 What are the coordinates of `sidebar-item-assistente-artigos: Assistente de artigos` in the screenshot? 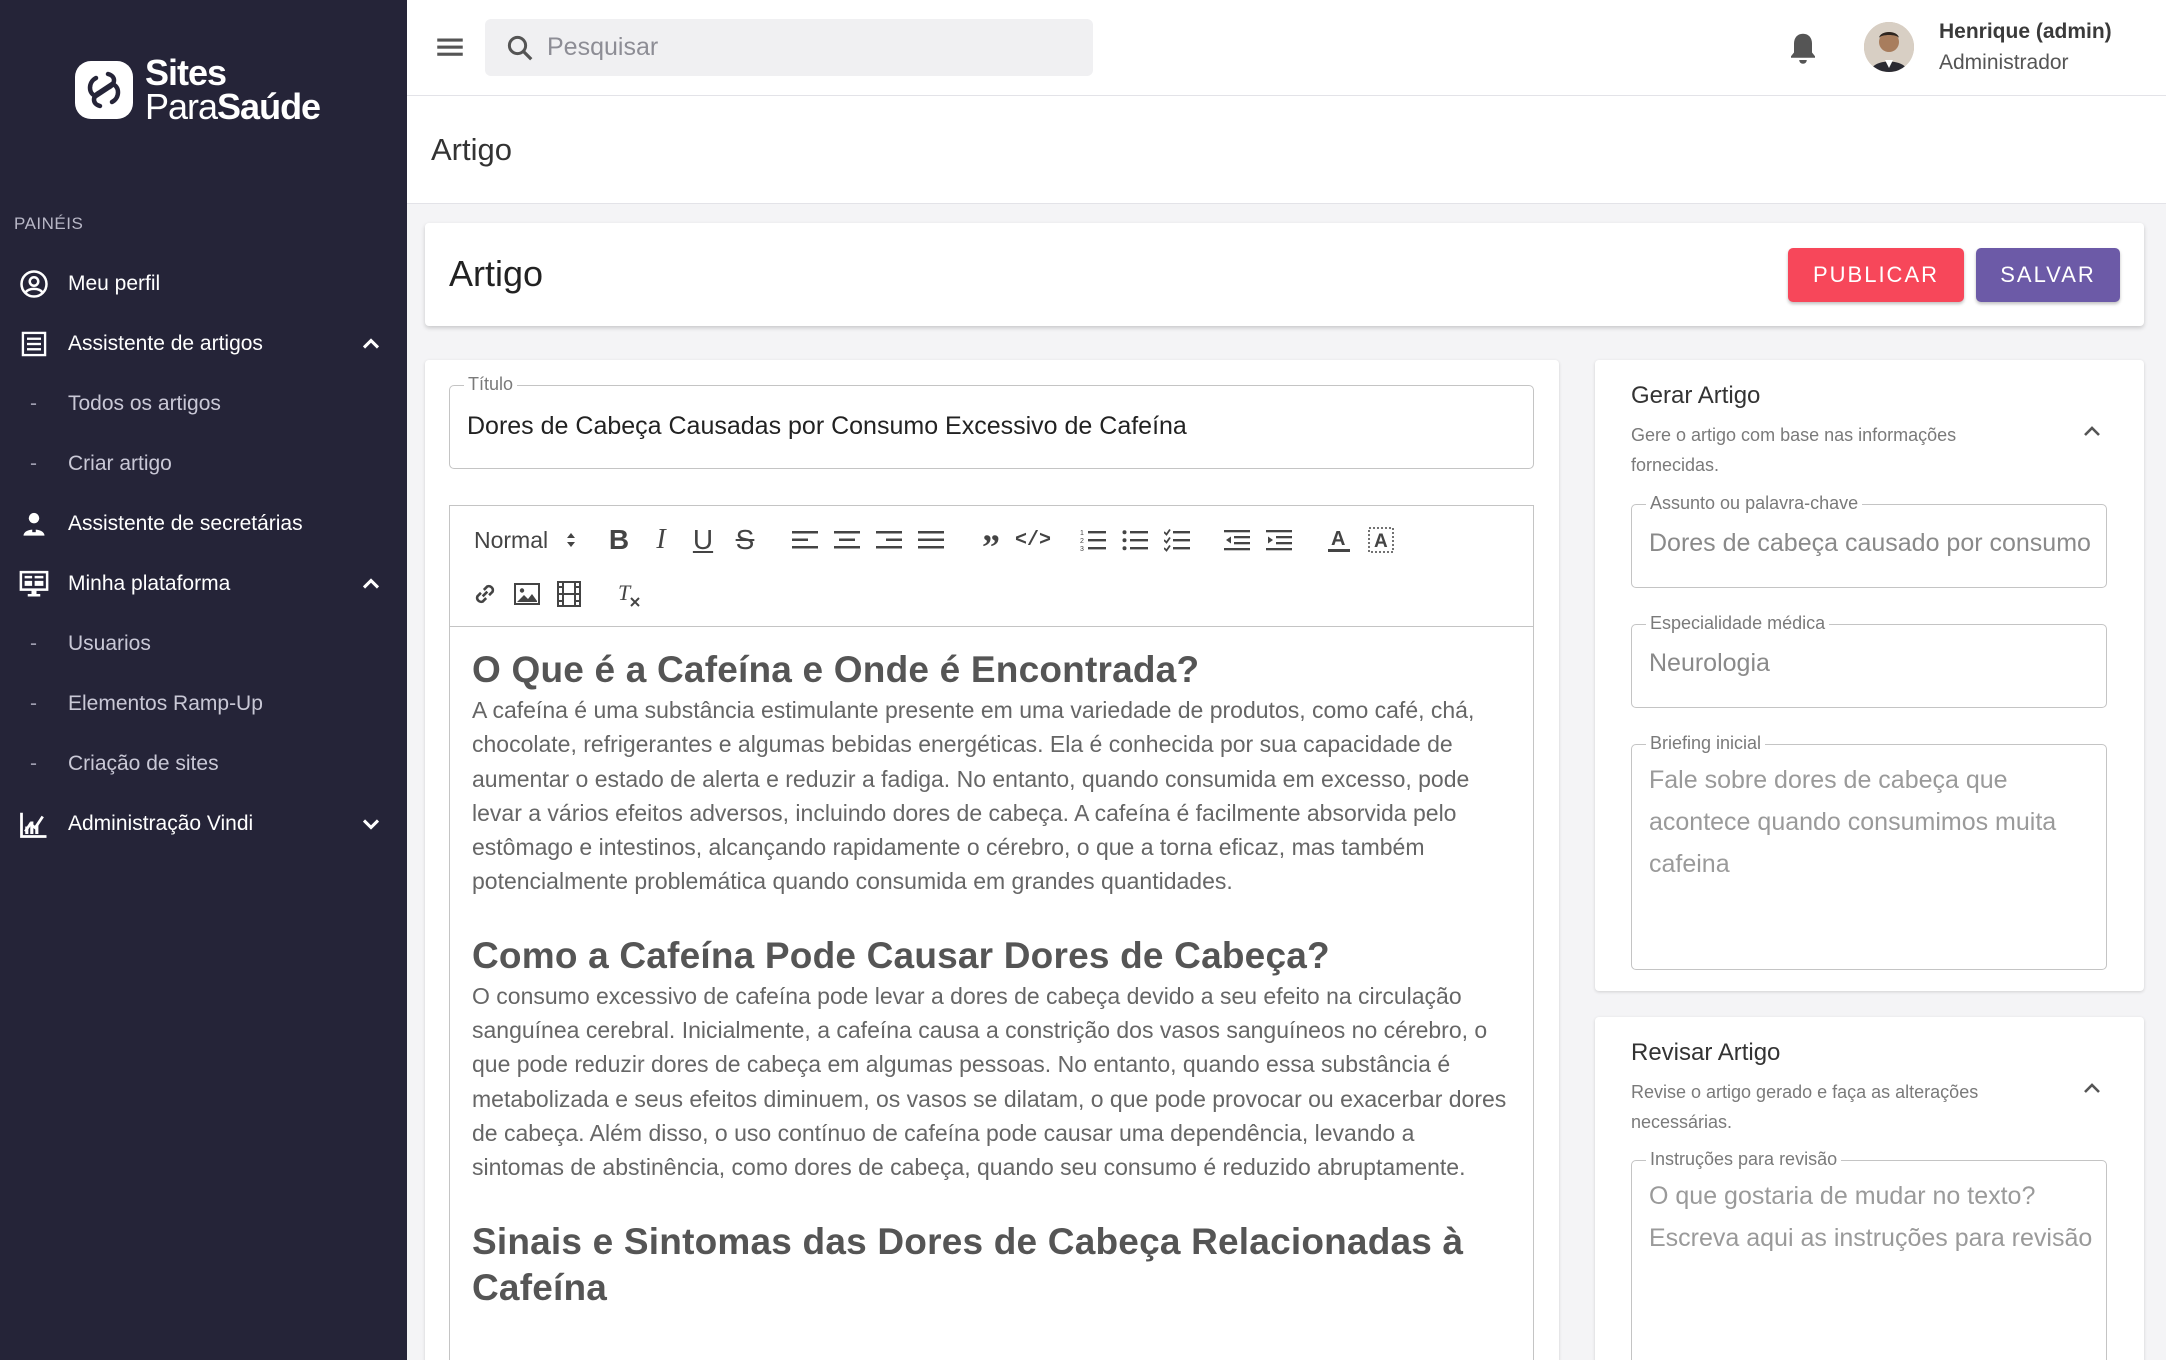 It's located at (203, 344).